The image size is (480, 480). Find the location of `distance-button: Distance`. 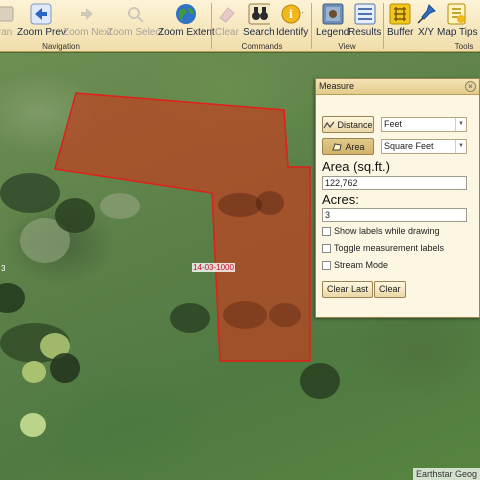

distance-button: Distance is located at coordinates (348, 124).